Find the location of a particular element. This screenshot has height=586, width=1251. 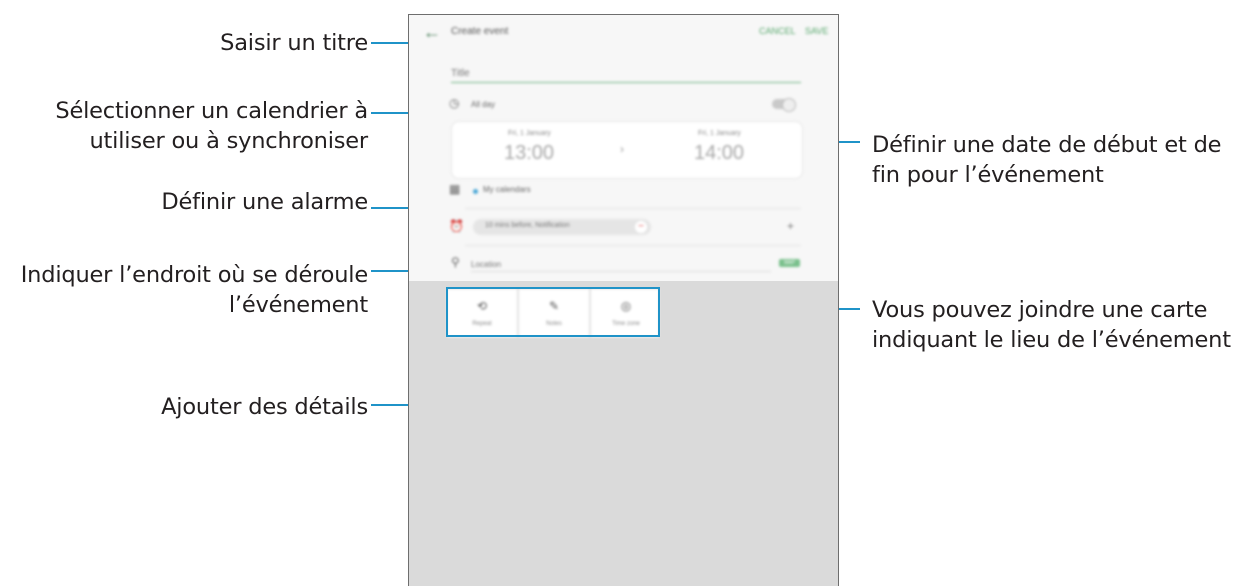

title-input is located at coordinates (626, 73).